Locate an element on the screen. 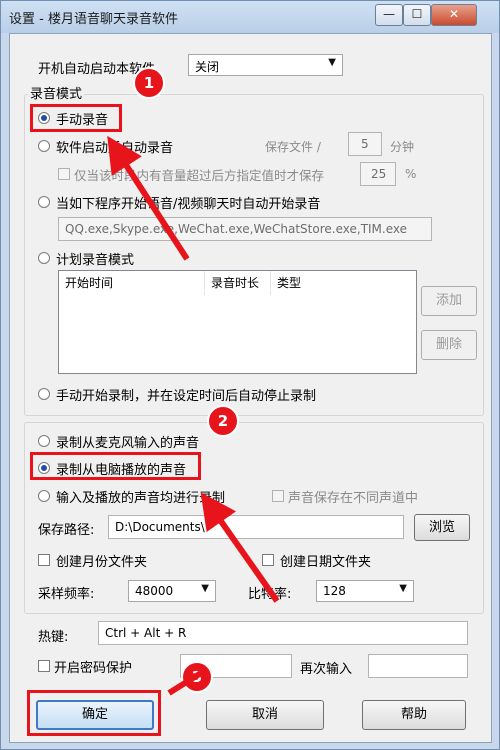 This screenshot has height=750, width=500. arrow-to-ok is located at coordinates (185, 683).